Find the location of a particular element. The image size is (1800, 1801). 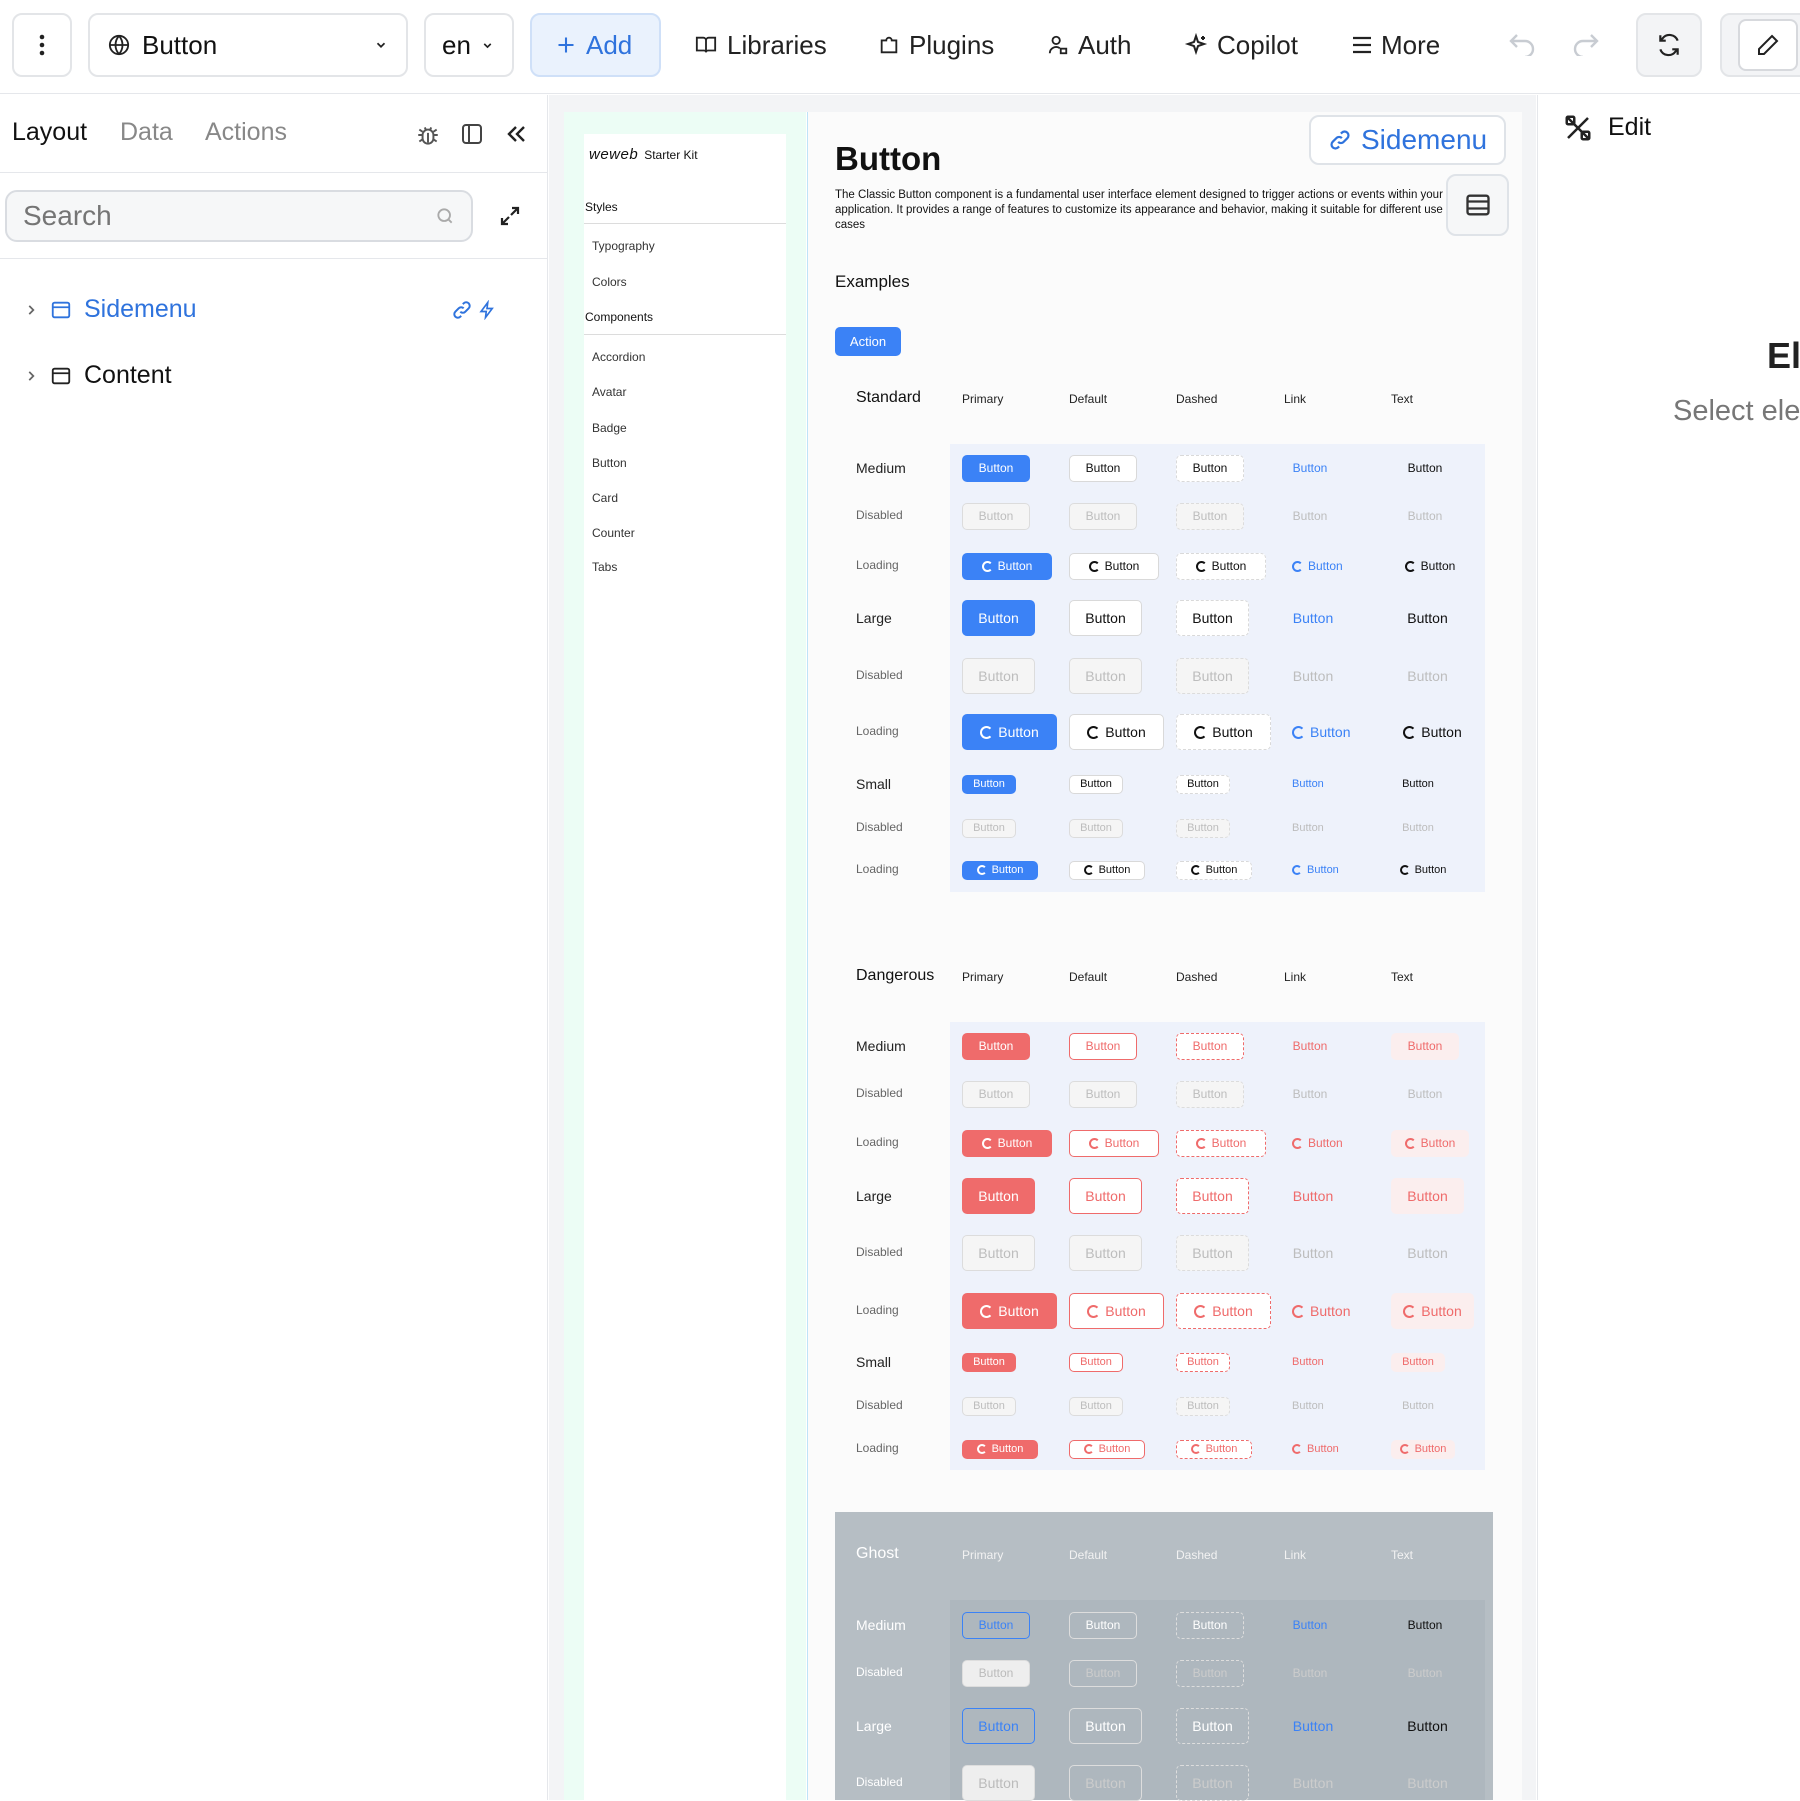

sidebar-item-tabs: Tabs is located at coordinates (604, 567).